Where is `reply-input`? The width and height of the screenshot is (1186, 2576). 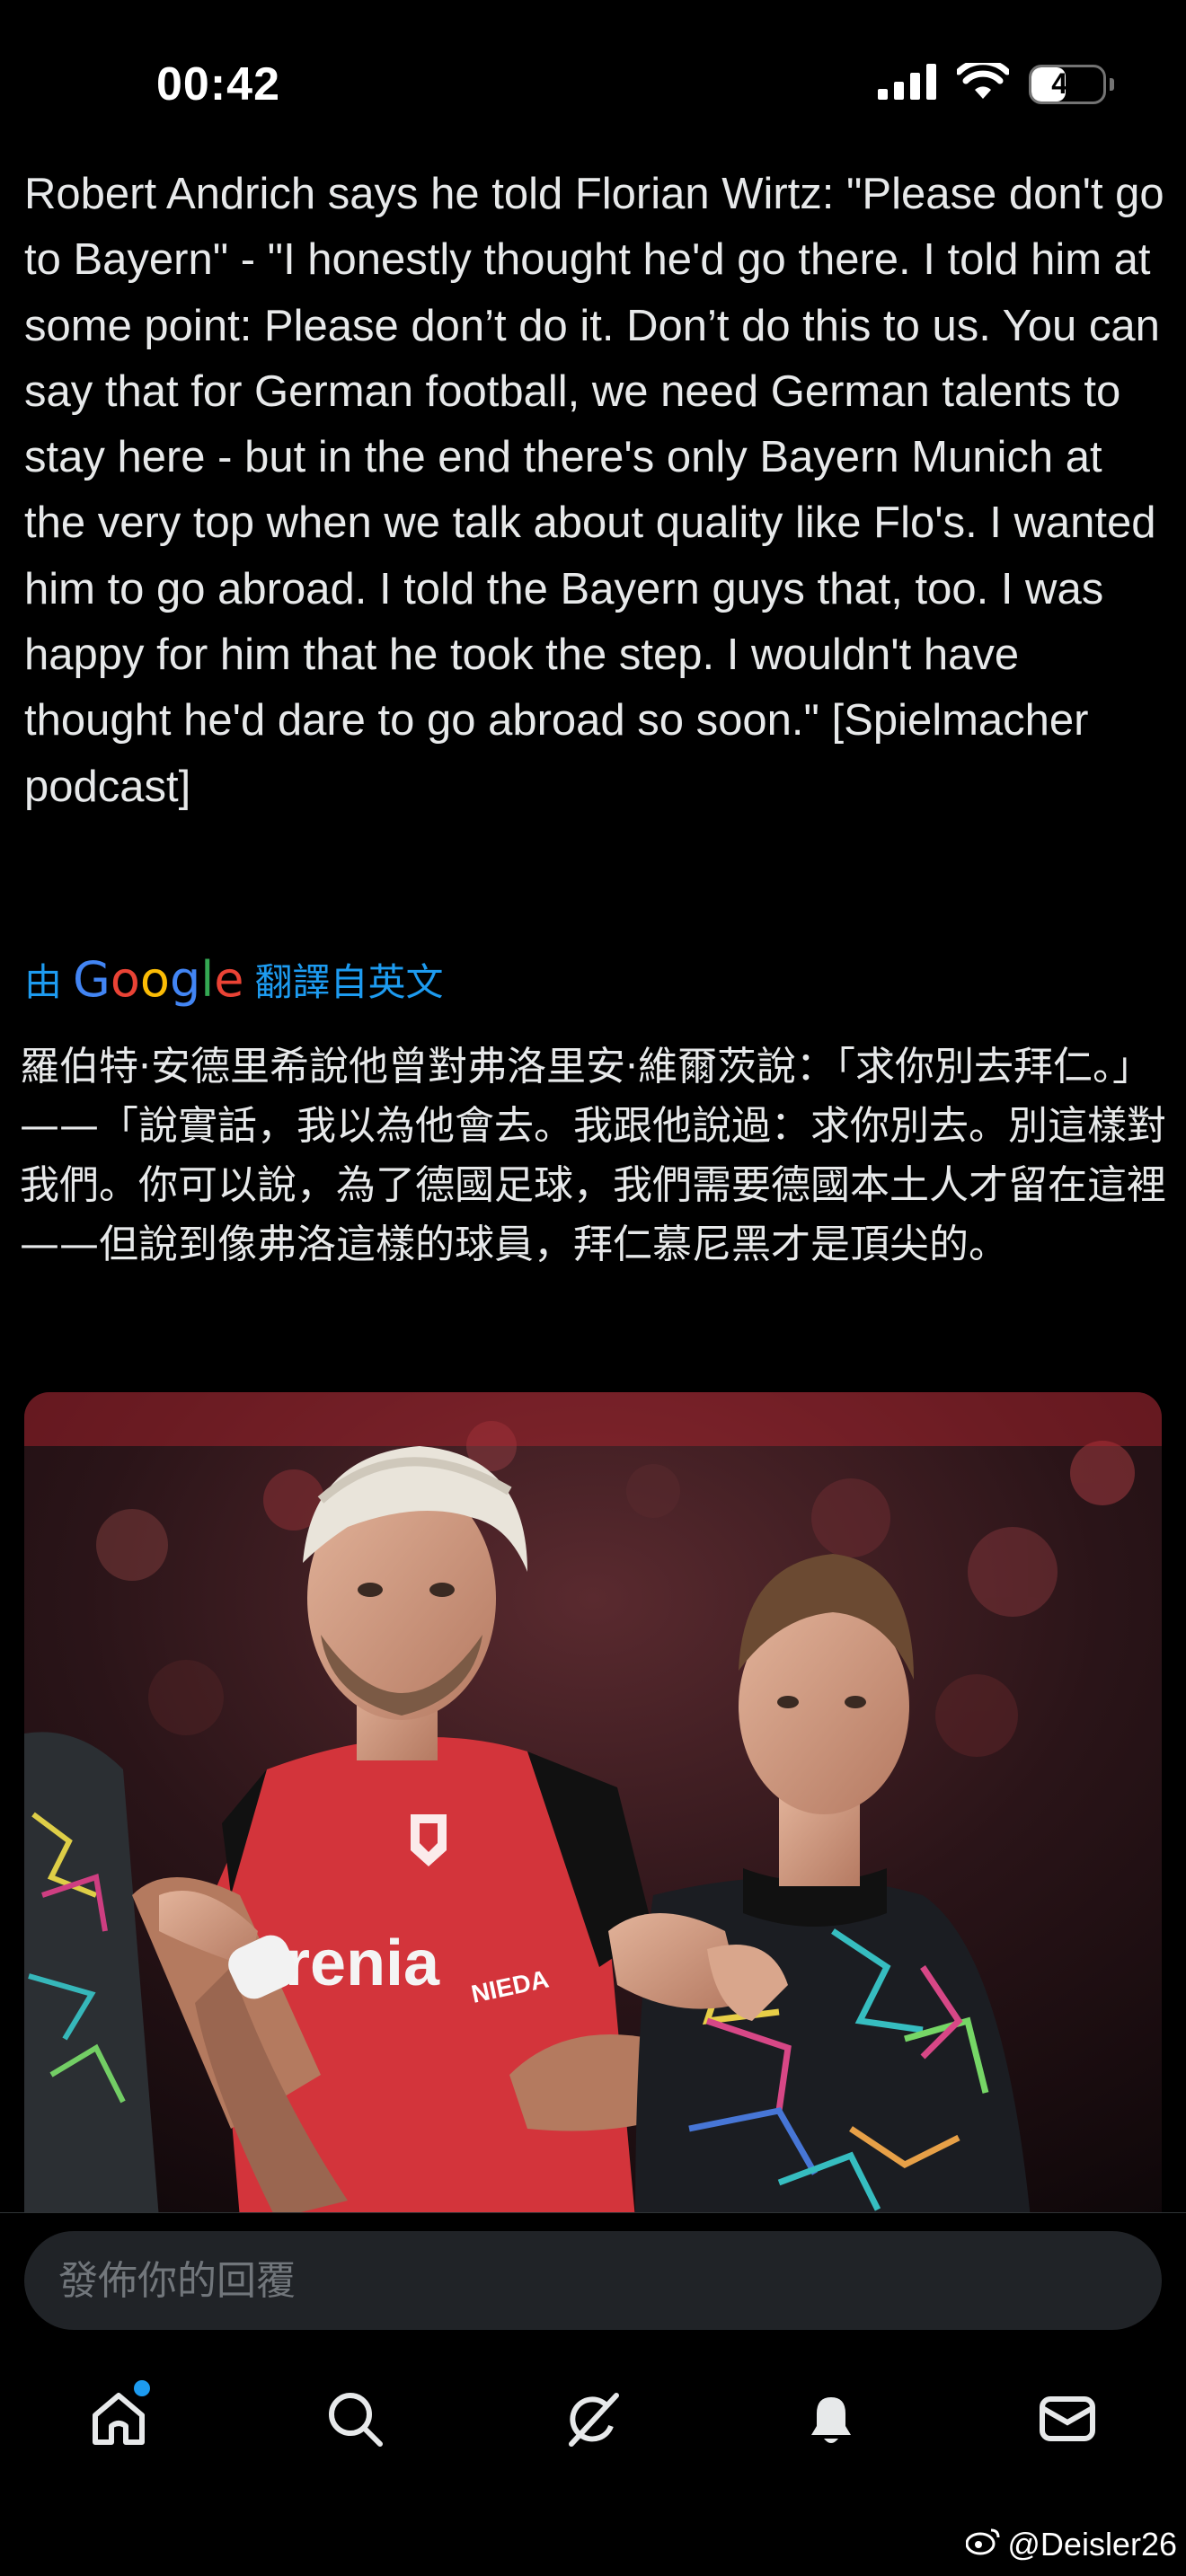
reply-input is located at coordinates (593, 2280).